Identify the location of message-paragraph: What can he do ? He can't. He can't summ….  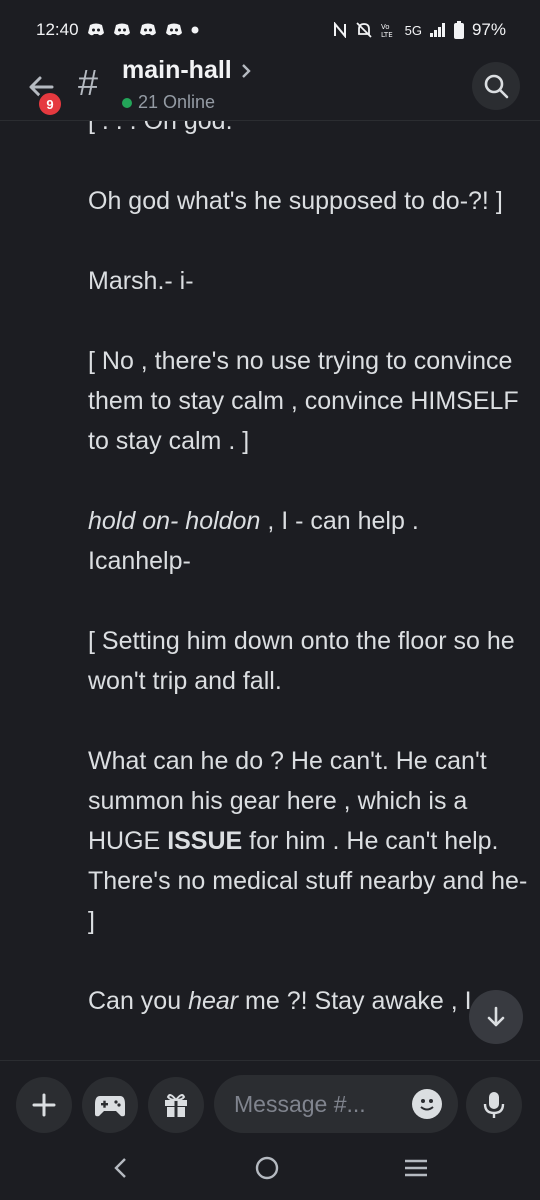
(308, 841).